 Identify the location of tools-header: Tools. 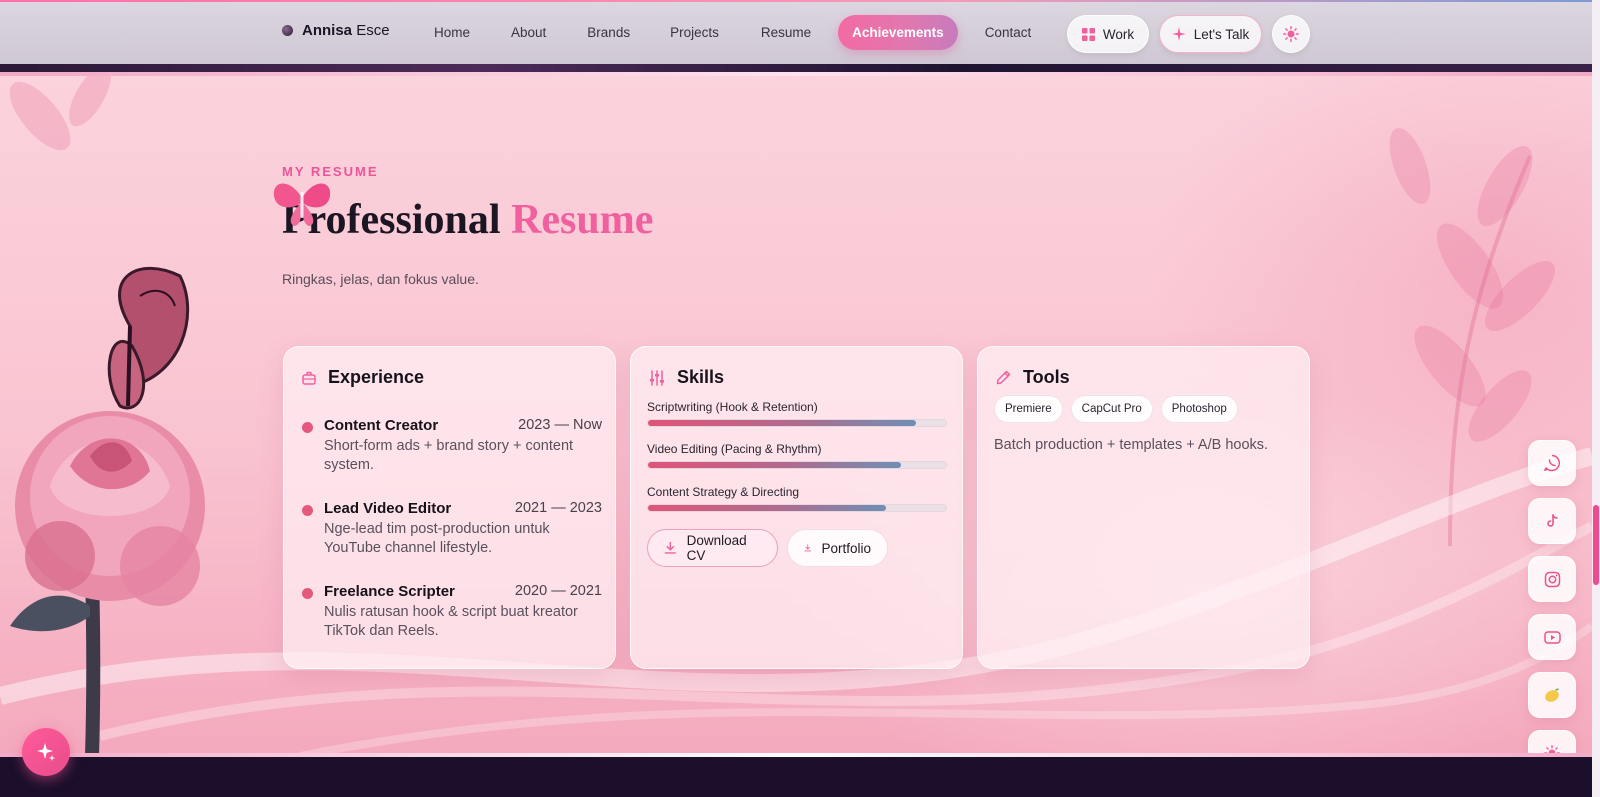
(1033, 377).